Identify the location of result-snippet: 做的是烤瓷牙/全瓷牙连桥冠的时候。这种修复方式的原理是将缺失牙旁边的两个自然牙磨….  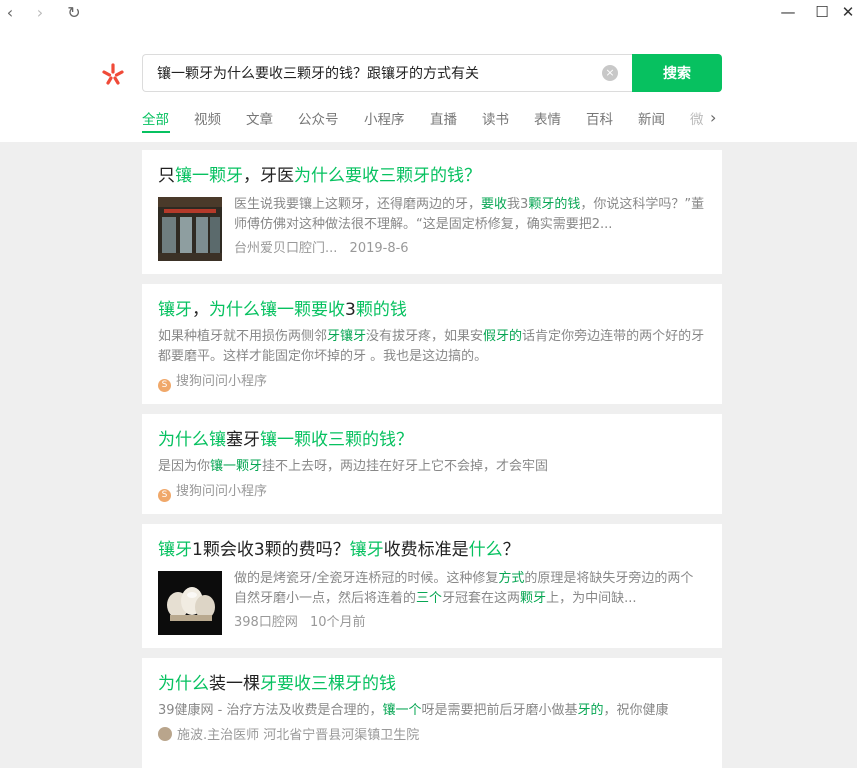
(470, 589).